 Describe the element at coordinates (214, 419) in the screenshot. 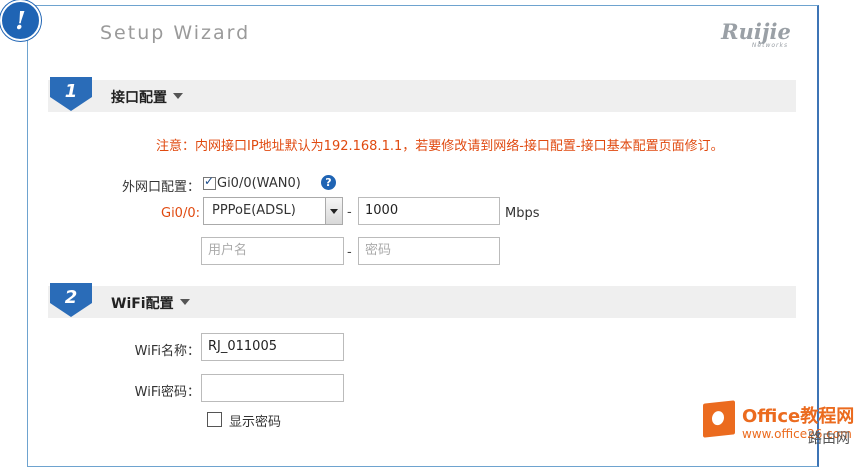

I see `show-password-checkbox` at that location.